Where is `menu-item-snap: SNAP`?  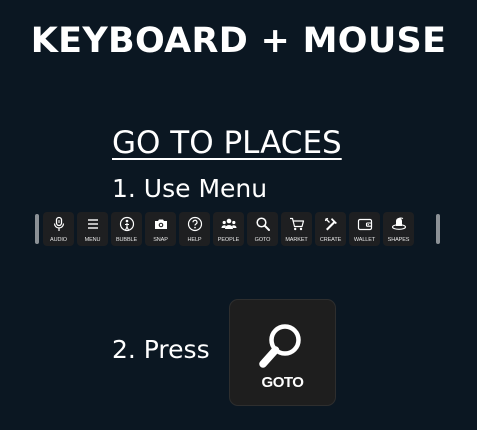
menu-item-snap: SNAP is located at coordinates (160, 229).